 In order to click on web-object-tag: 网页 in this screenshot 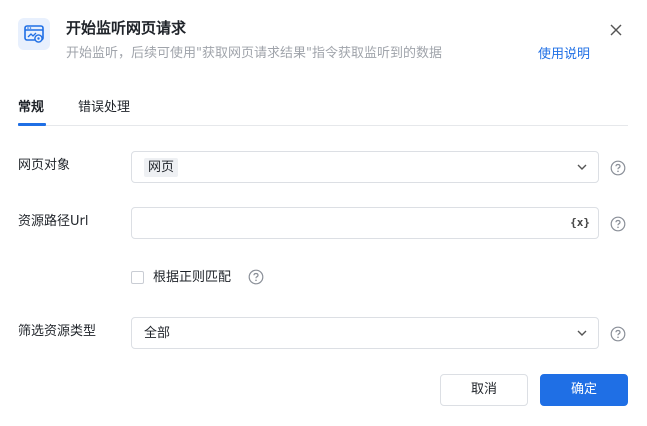, I will do `click(161, 167)`.